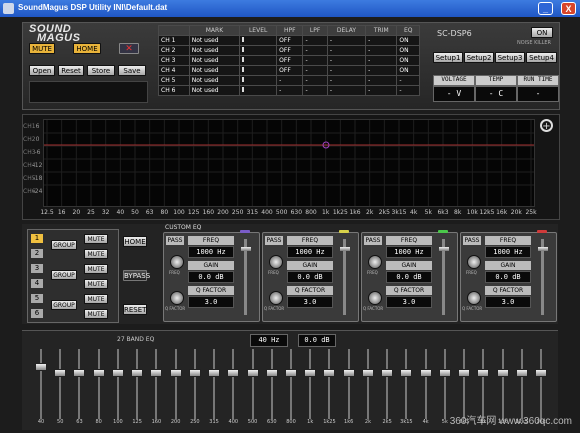 The width and height of the screenshot is (580, 433). Describe the element at coordinates (289, 50) in the screenshot. I see `channel-row: CH 2 Not used OFF - - - ON` at that location.